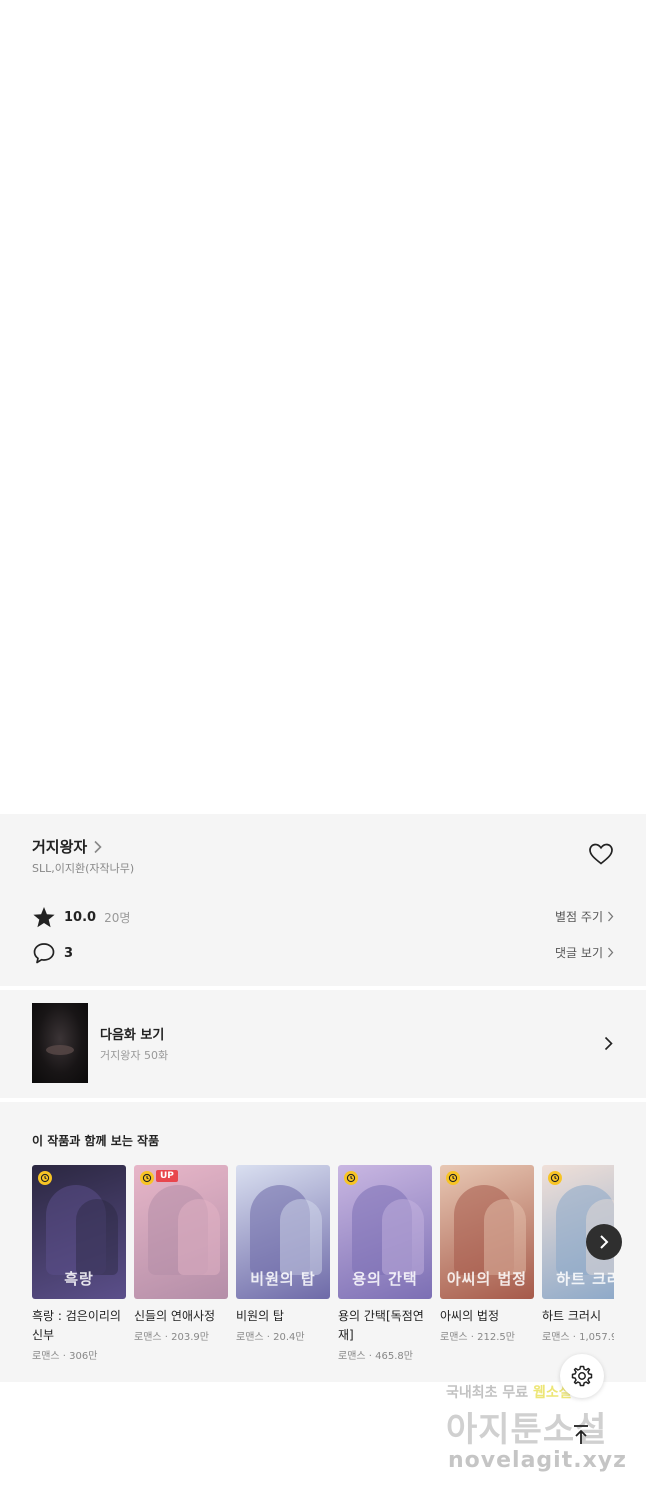 The image size is (646, 1498). Describe the element at coordinates (490, 1393) in the screenshot. I see `watermark-line1-text: 국내최초 무료` at that location.